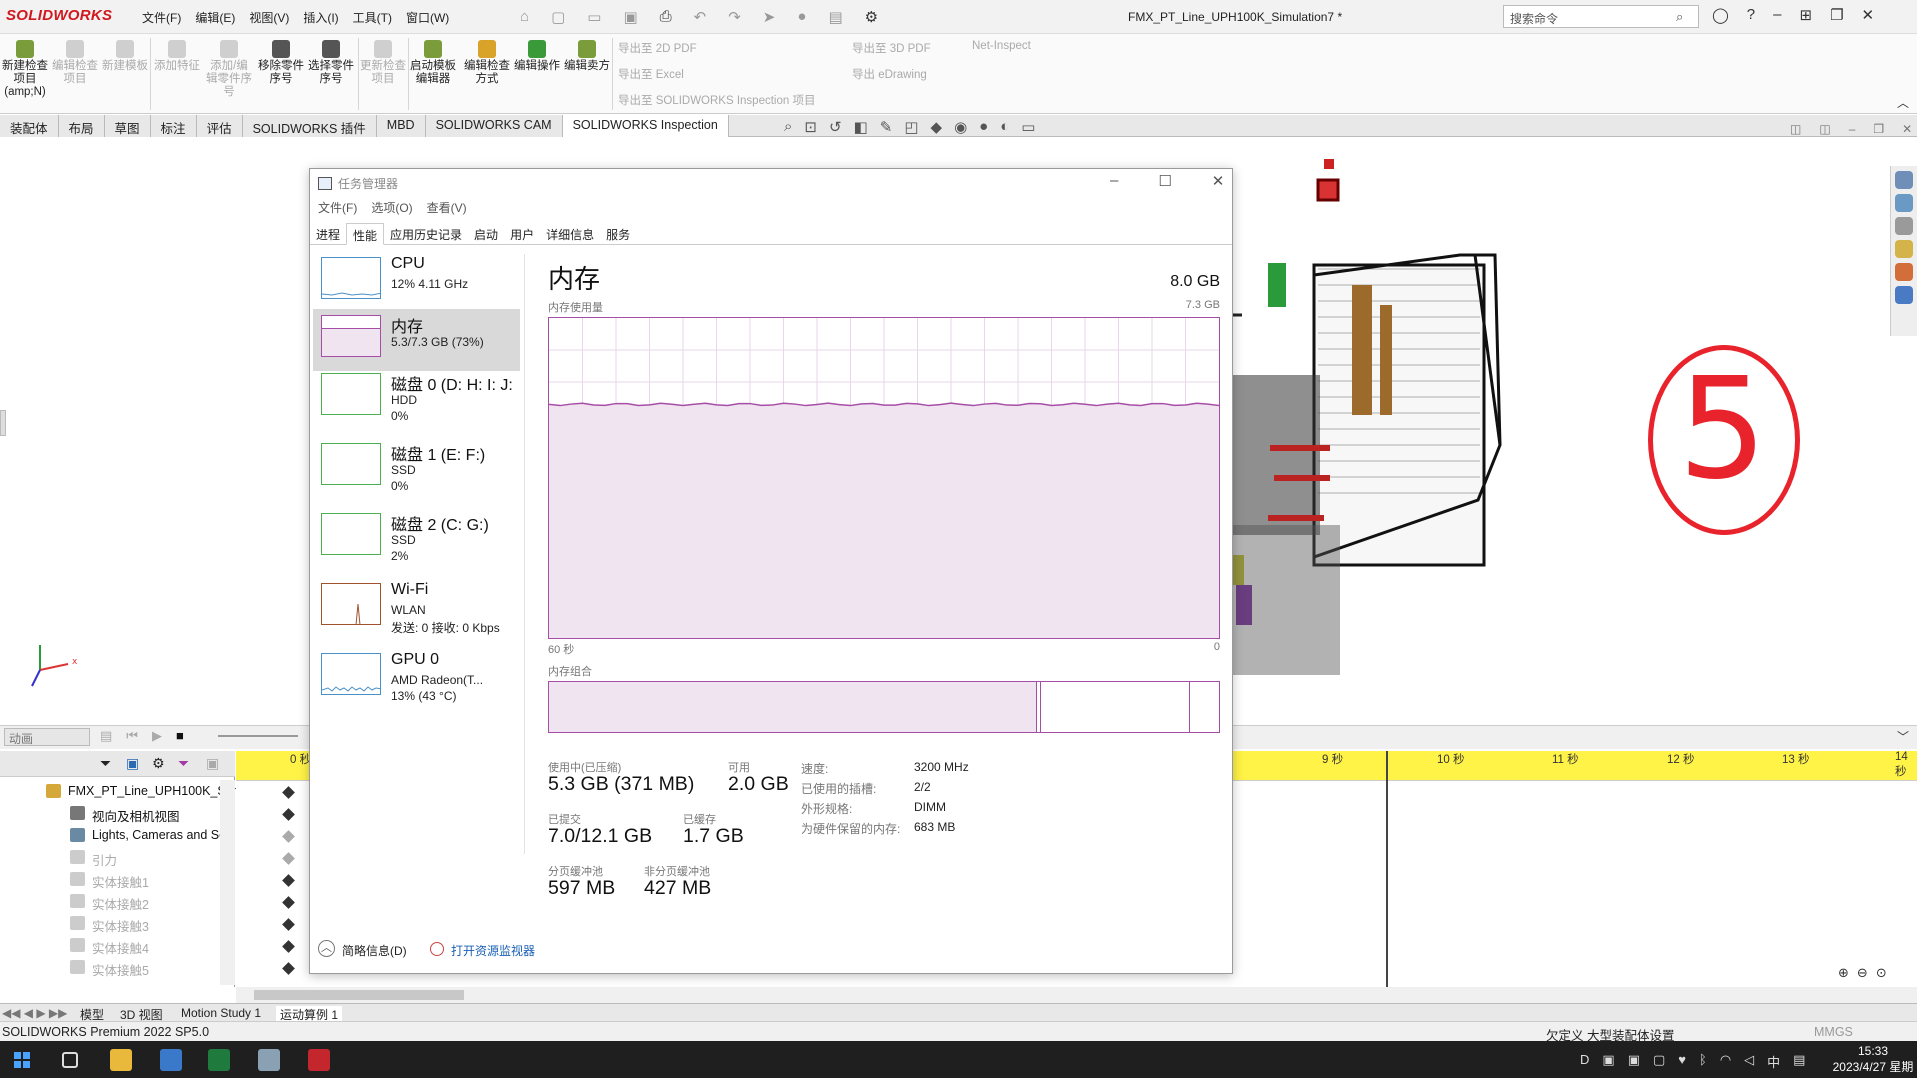 This screenshot has height=1078, width=1917. I want to click on tab-mbd: MBD, so click(401, 126).